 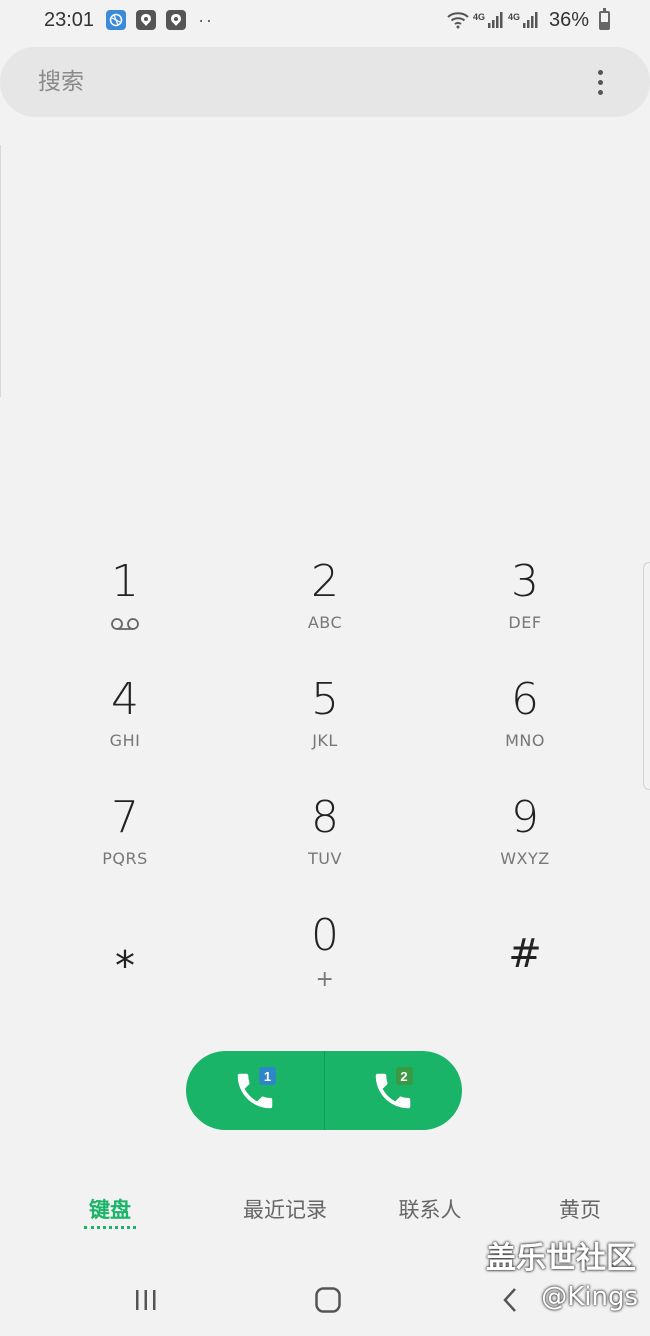 I want to click on key-letters: TUV, so click(x=325, y=858).